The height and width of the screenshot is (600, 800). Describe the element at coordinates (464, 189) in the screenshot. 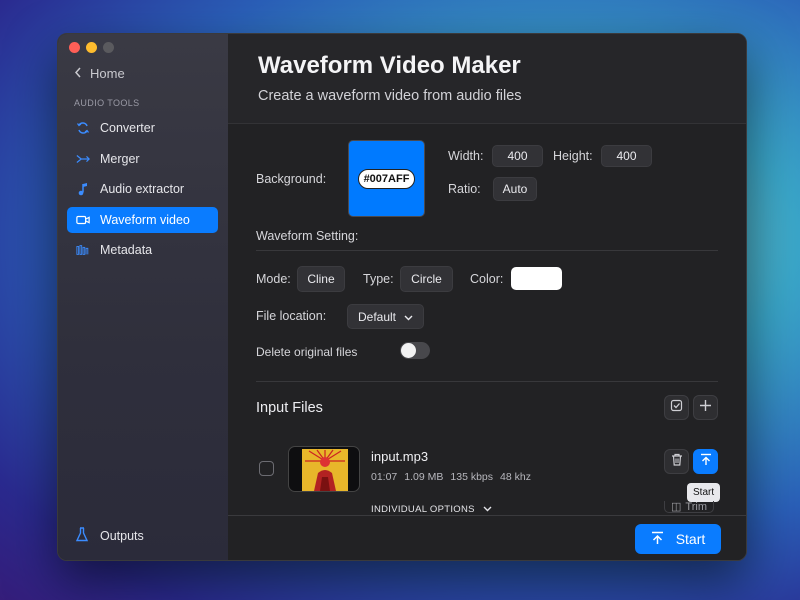

I see `ratio-label: Ratio:` at that location.